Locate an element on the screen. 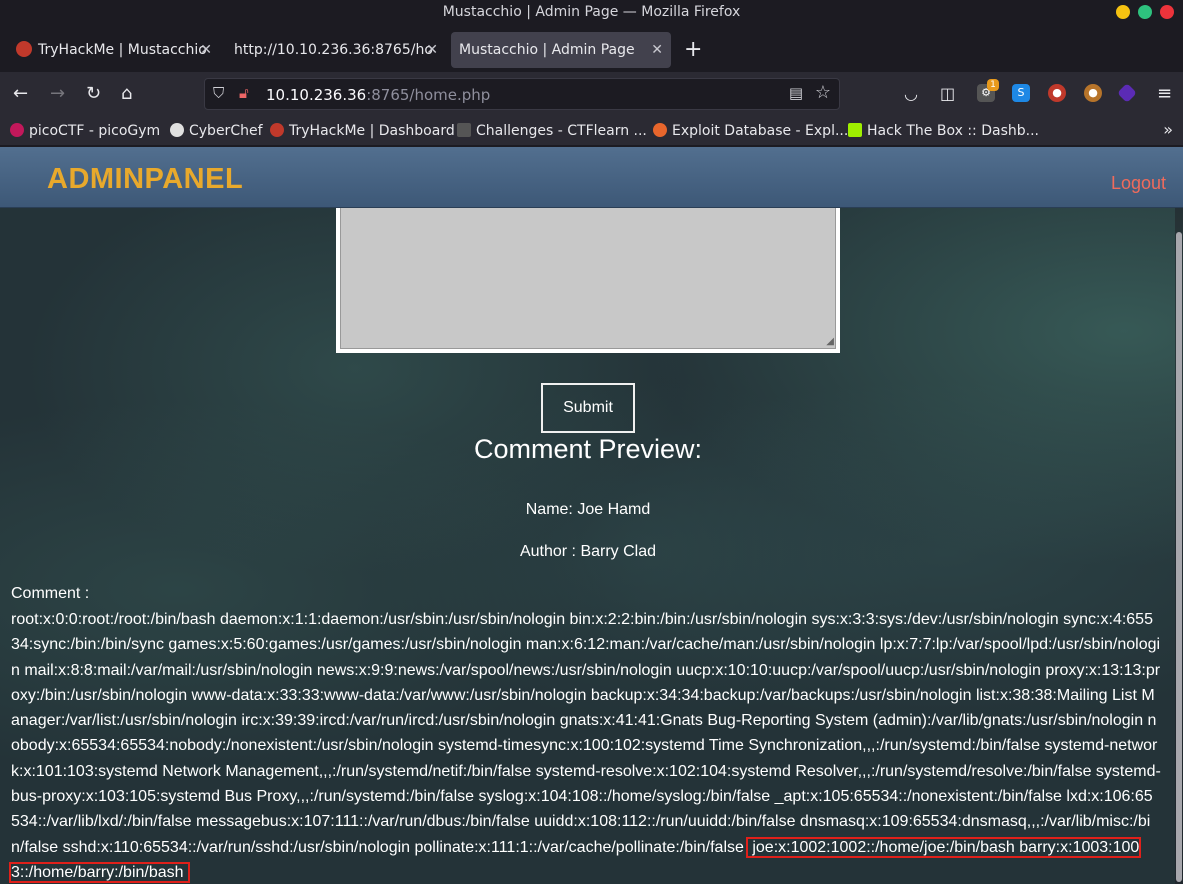  pocket-icon: ◡ is located at coordinates (911, 94).